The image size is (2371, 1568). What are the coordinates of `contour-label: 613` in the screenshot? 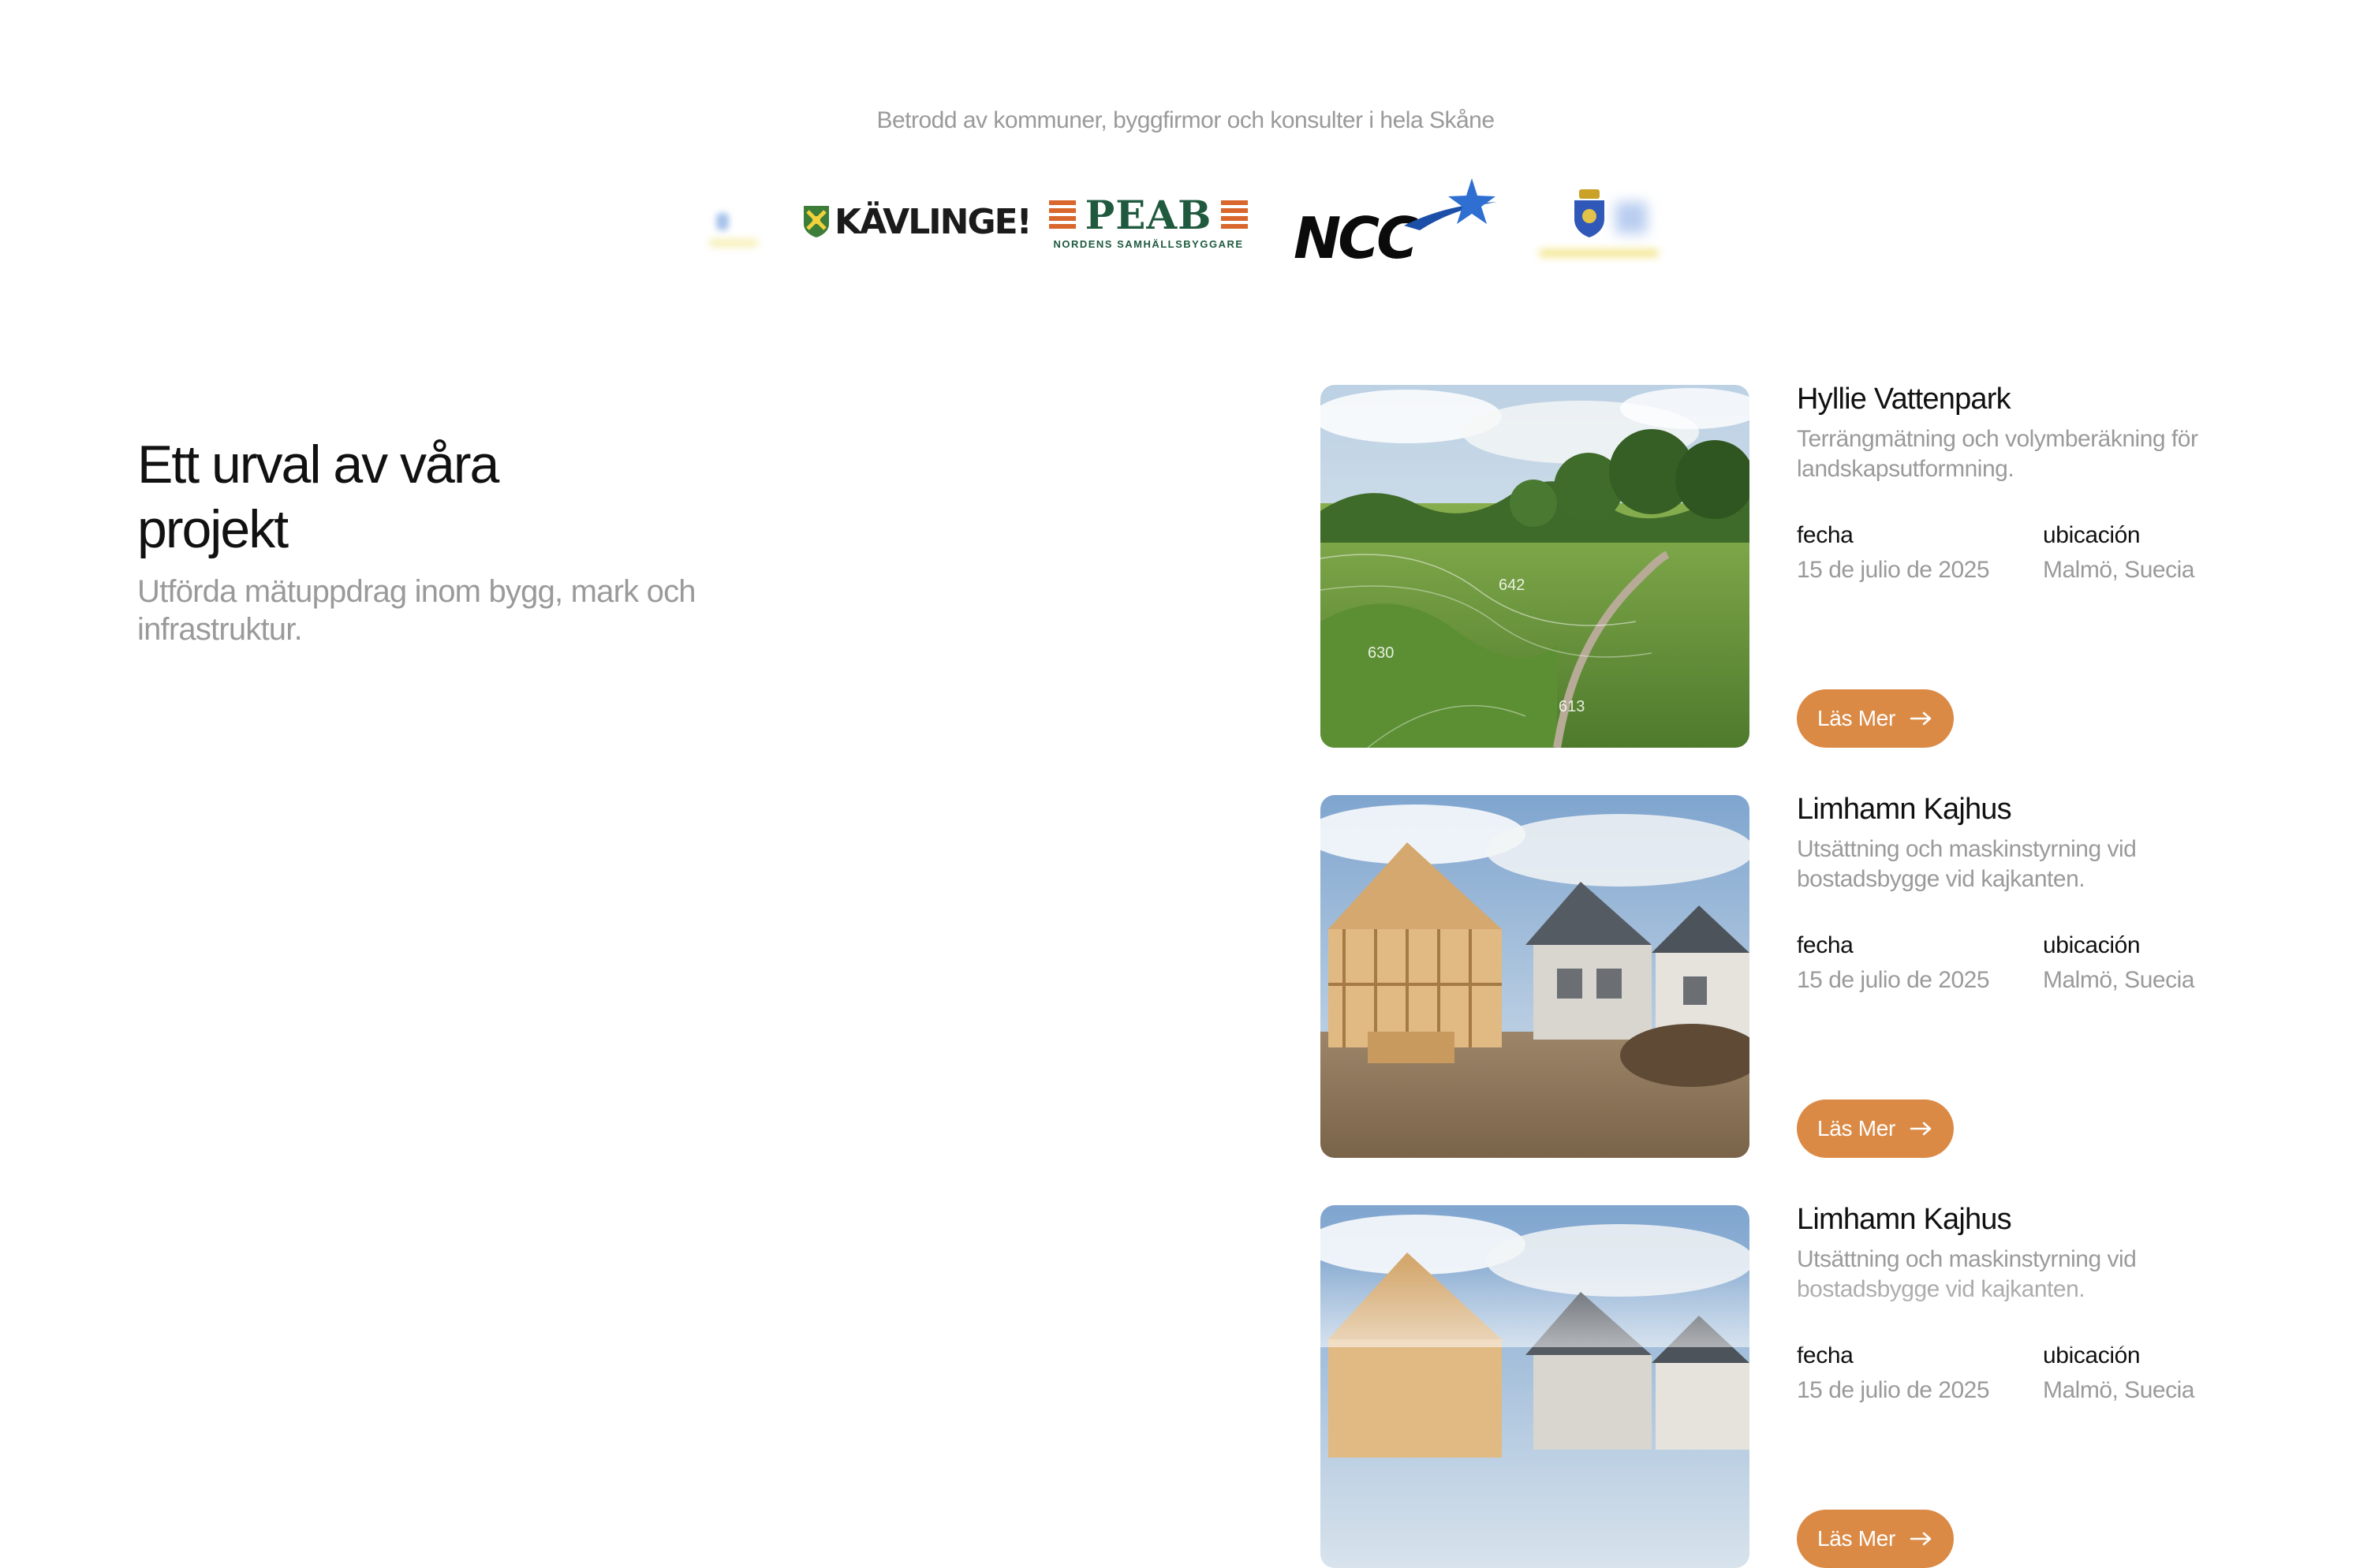 It's located at (1572, 706).